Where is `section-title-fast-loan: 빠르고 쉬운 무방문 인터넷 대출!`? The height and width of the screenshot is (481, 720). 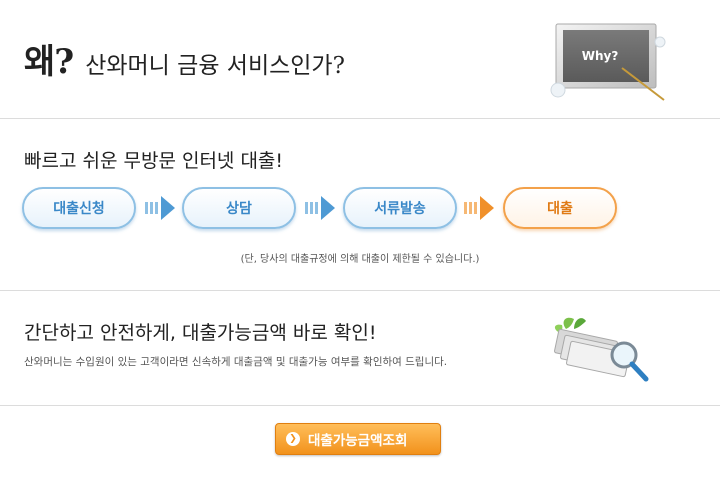
section-title-fast-loan: 빠르고 쉬운 무방문 인터넷 대출! is located at coordinates (154, 161).